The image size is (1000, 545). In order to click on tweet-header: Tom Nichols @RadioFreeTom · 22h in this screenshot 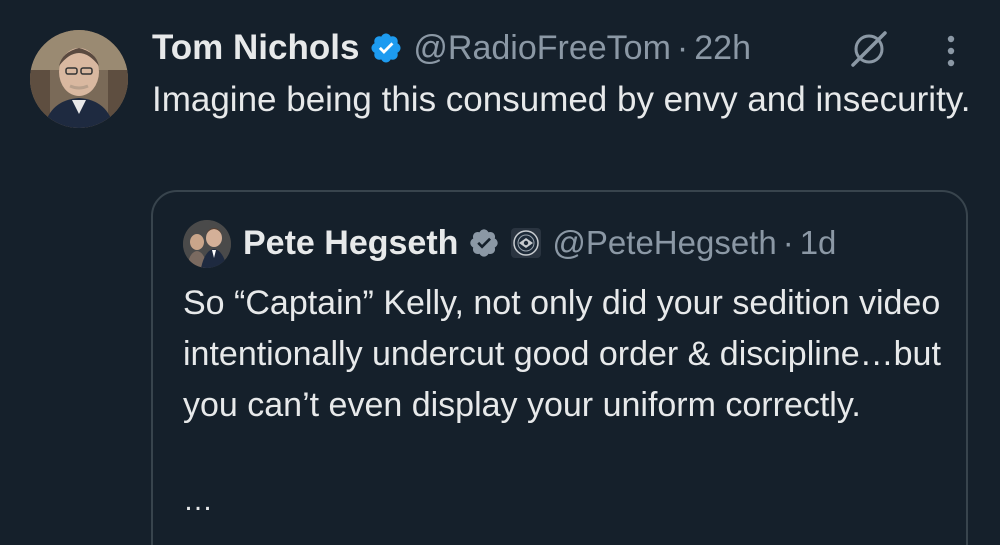, I will do `click(451, 48)`.